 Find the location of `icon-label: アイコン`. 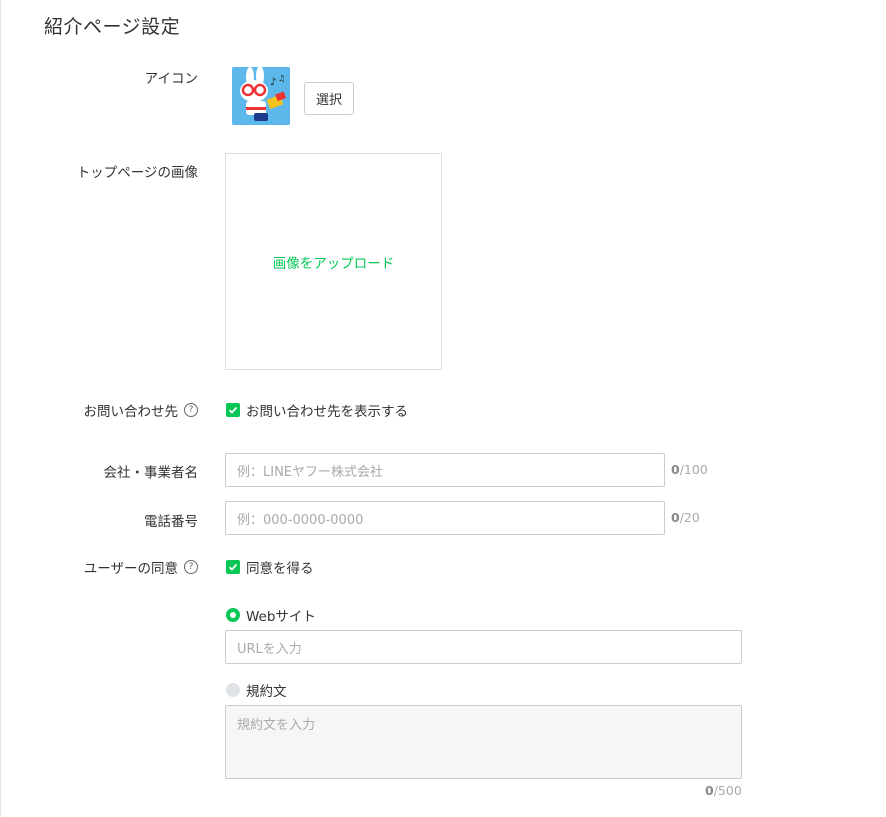

icon-label: アイコン is located at coordinates (171, 77).